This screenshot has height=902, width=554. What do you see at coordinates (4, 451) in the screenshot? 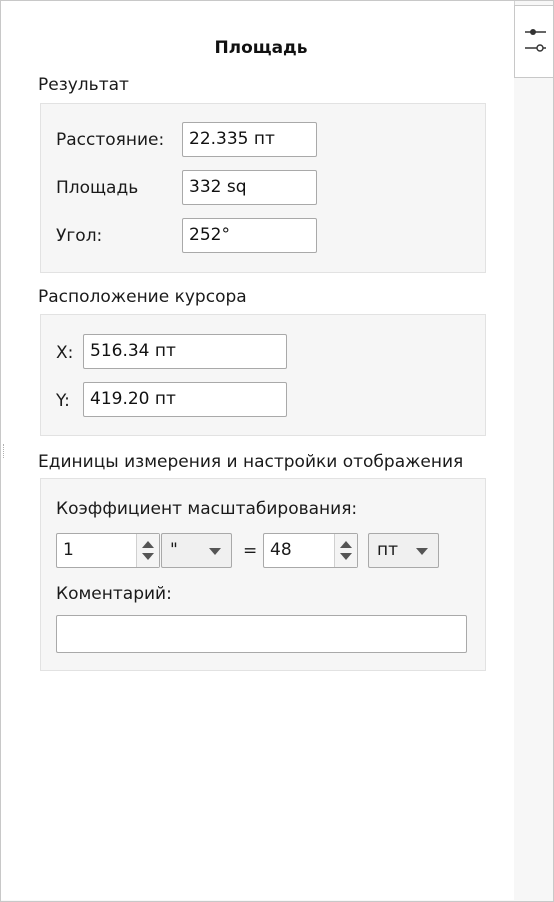
I see `resize-grip` at bounding box center [4, 451].